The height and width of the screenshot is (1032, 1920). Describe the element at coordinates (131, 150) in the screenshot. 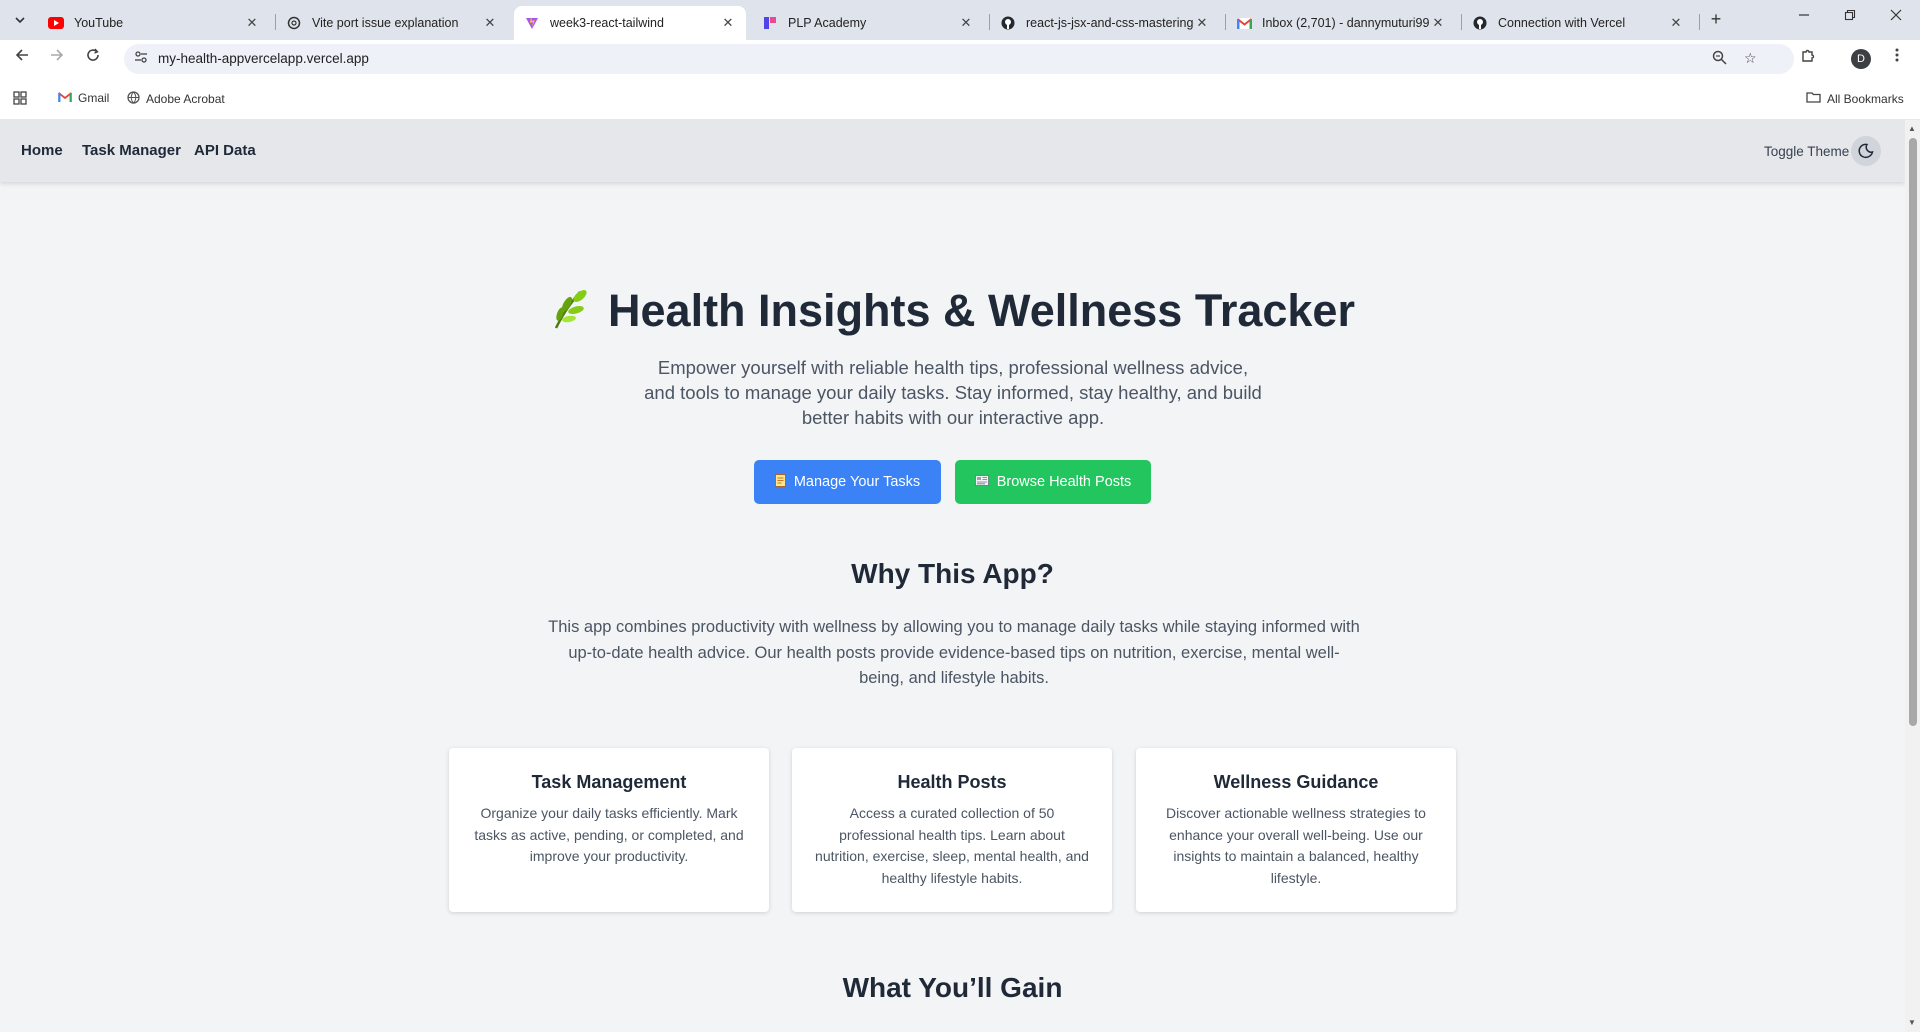

I see `nav-link-task-manager: Task Manager` at that location.